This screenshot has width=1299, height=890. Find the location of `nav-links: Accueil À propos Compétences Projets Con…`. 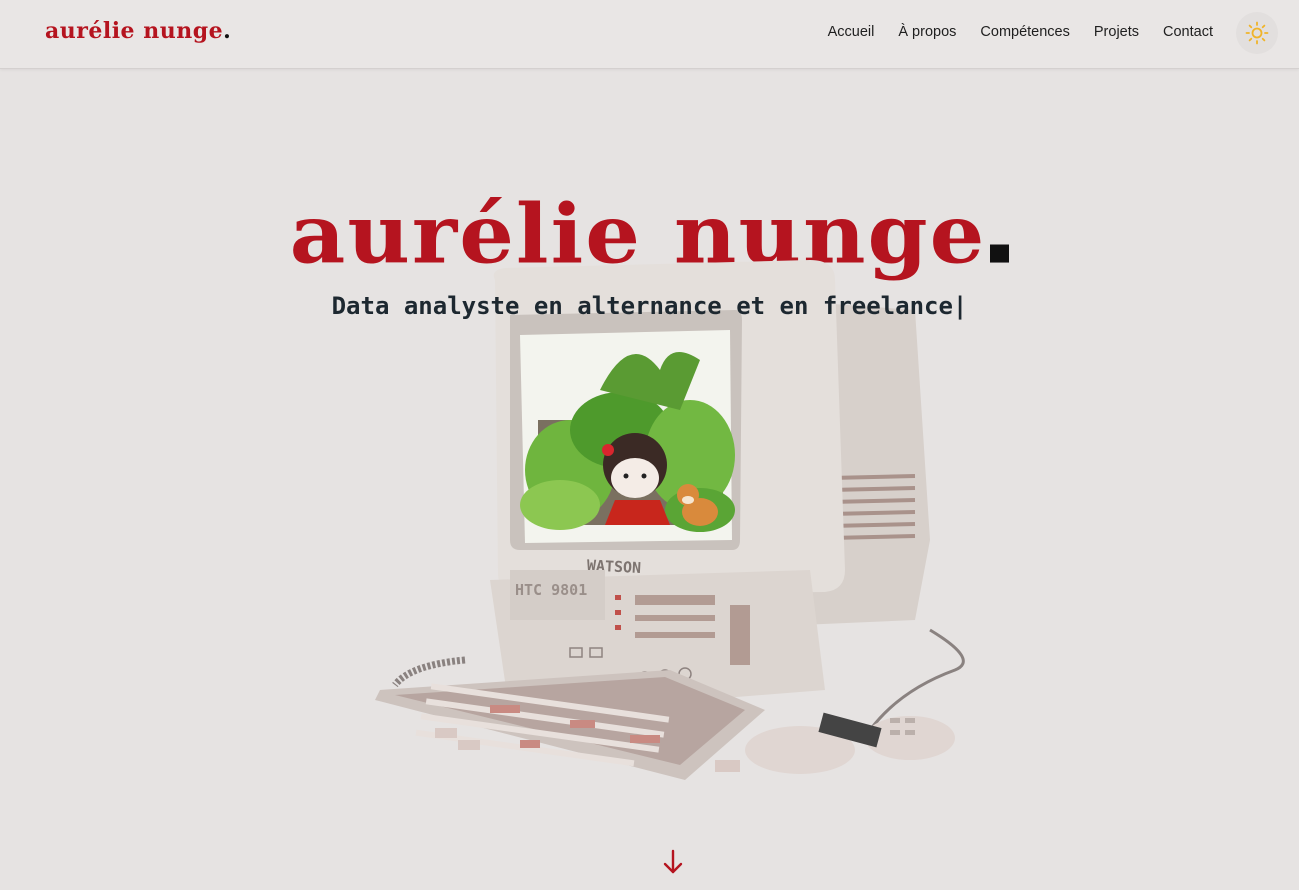

nav-links: Accueil À propos Compétences Projets Con… is located at coordinates (1020, 32).